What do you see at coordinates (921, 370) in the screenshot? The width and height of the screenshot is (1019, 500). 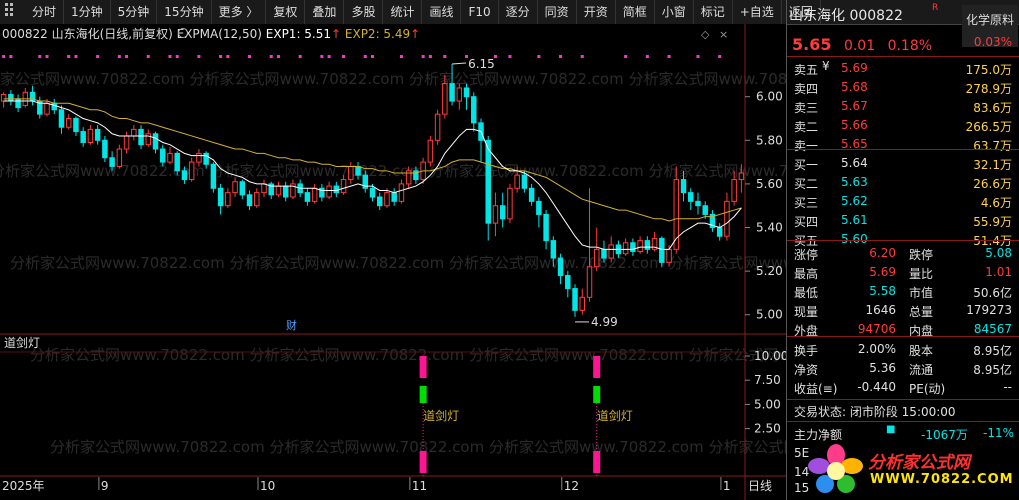 I see `stat2-label: 流通` at bounding box center [921, 370].